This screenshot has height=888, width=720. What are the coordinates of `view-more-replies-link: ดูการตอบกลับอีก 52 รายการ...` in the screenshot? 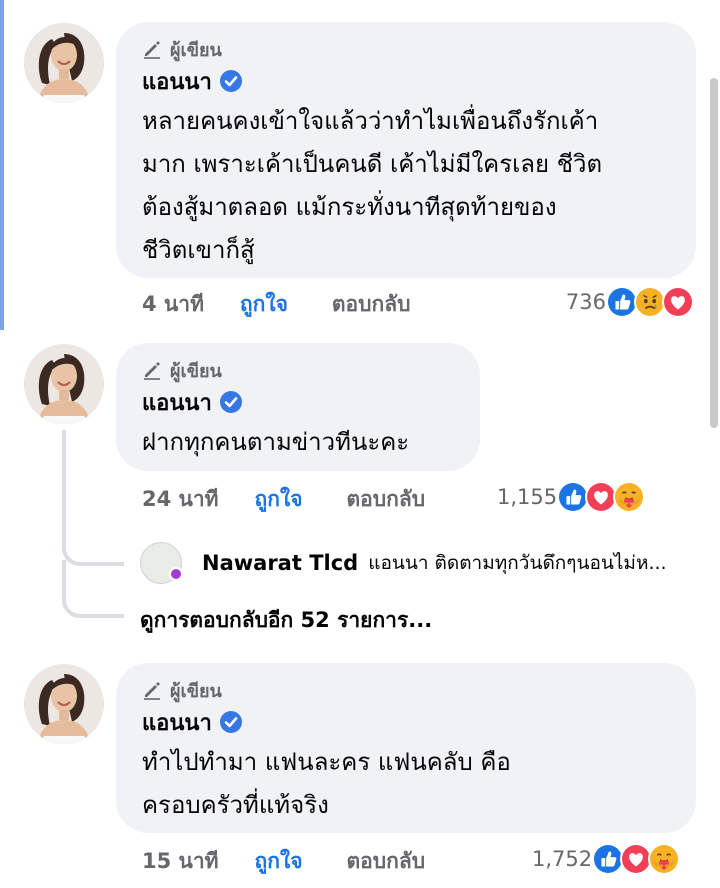 It's located at (286, 620).